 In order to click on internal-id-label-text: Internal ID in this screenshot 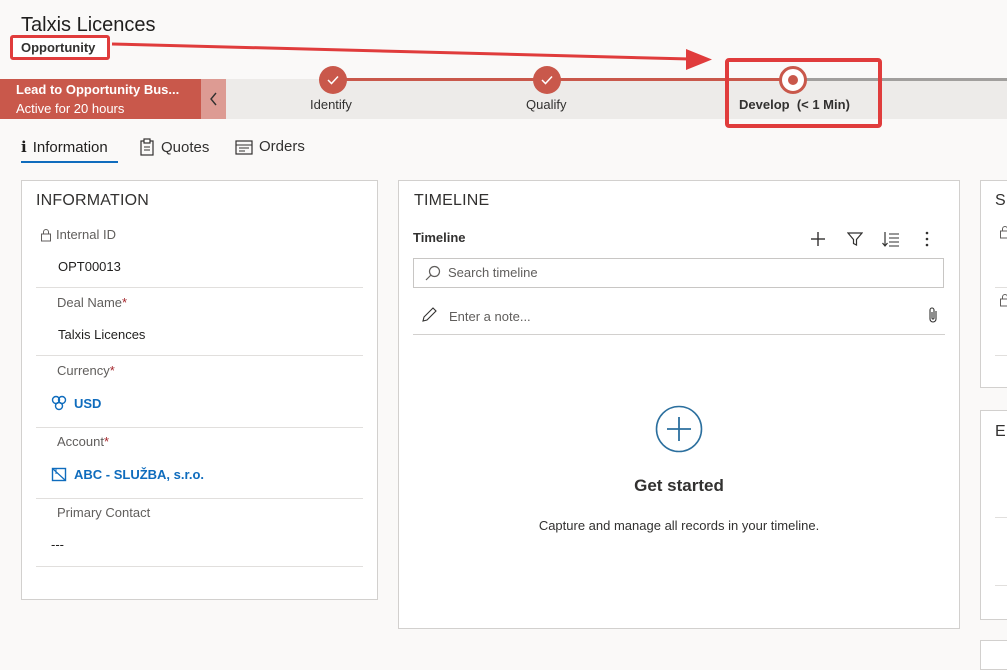, I will do `click(86, 234)`.